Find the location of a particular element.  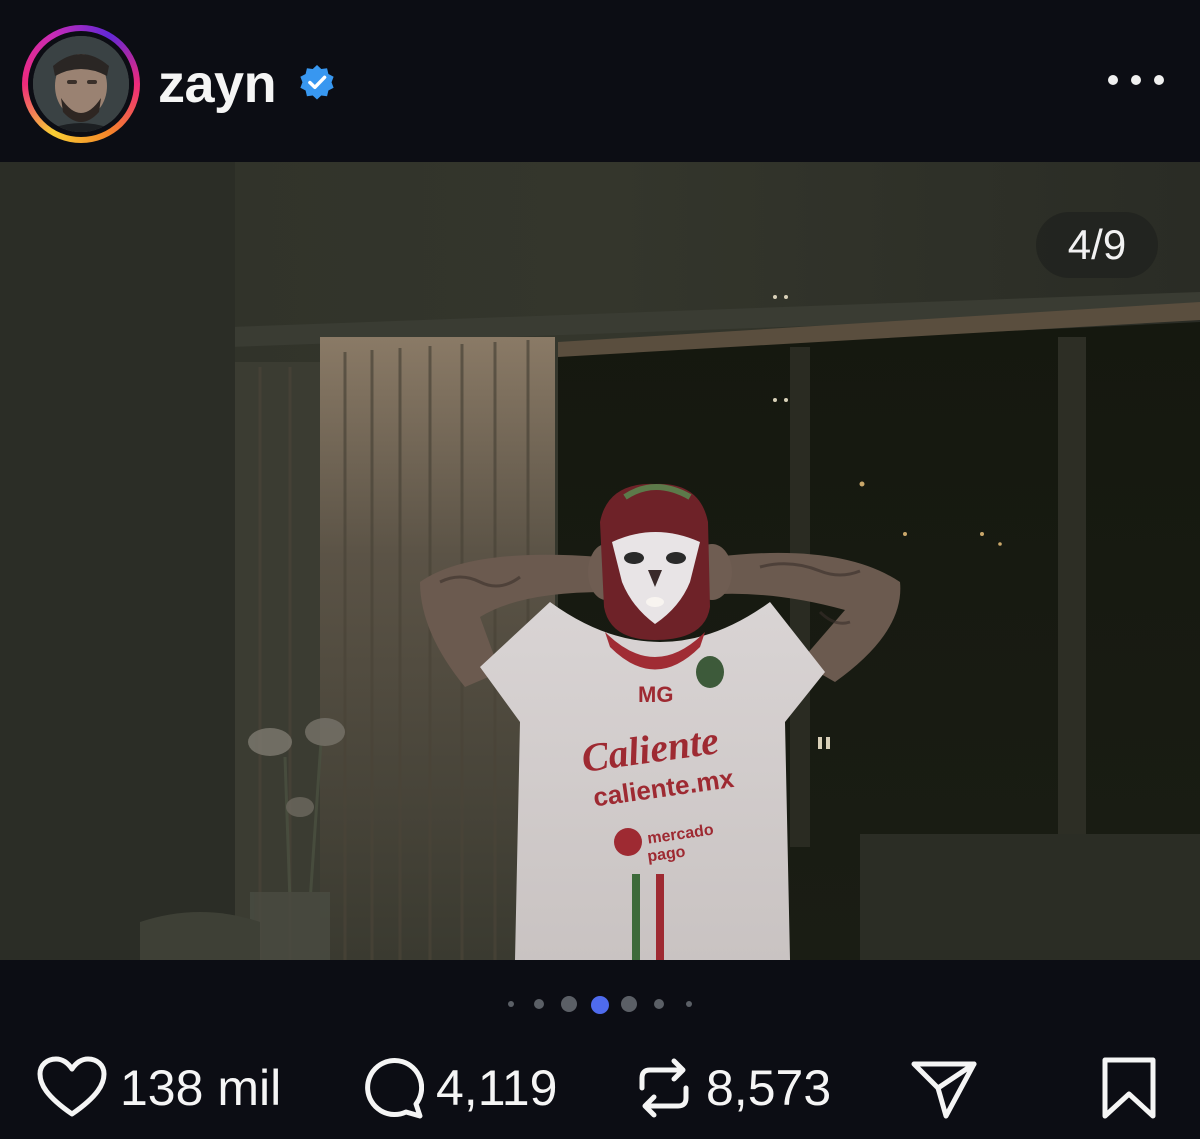

carousel-dots is located at coordinates (600, 1005).